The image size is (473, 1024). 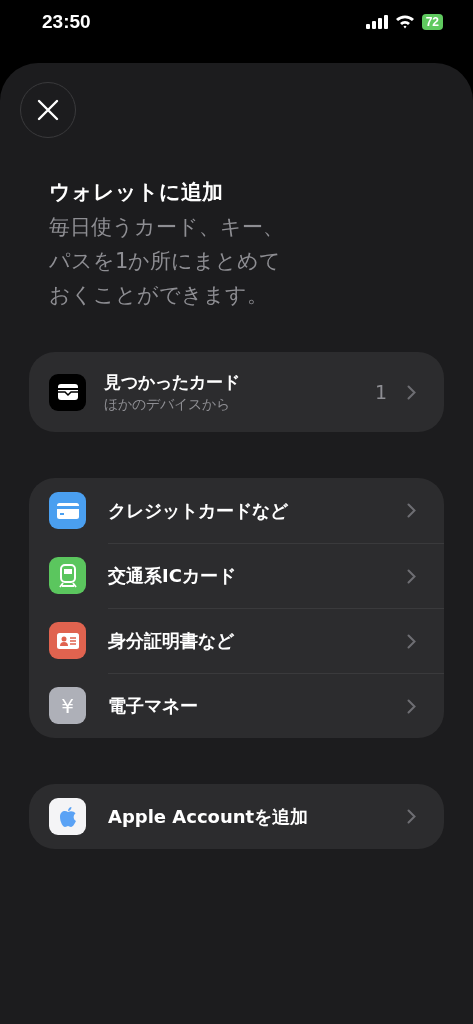 What do you see at coordinates (67, 640) in the screenshot?
I see `id-icon` at bounding box center [67, 640].